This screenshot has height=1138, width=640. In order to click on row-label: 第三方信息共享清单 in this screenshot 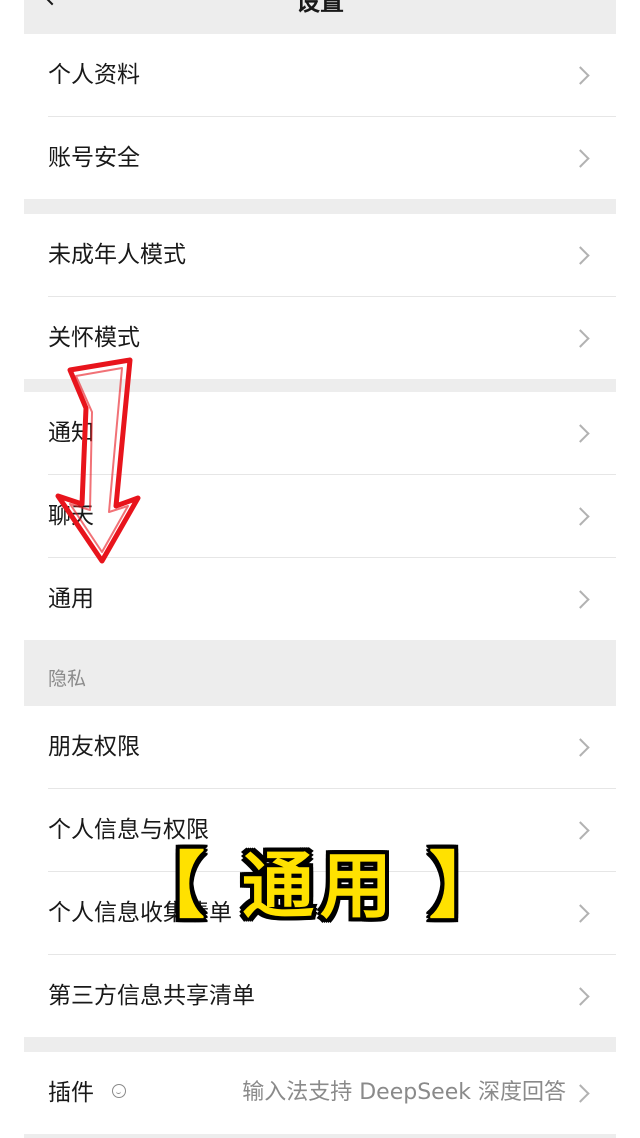, I will do `click(151, 996)`.